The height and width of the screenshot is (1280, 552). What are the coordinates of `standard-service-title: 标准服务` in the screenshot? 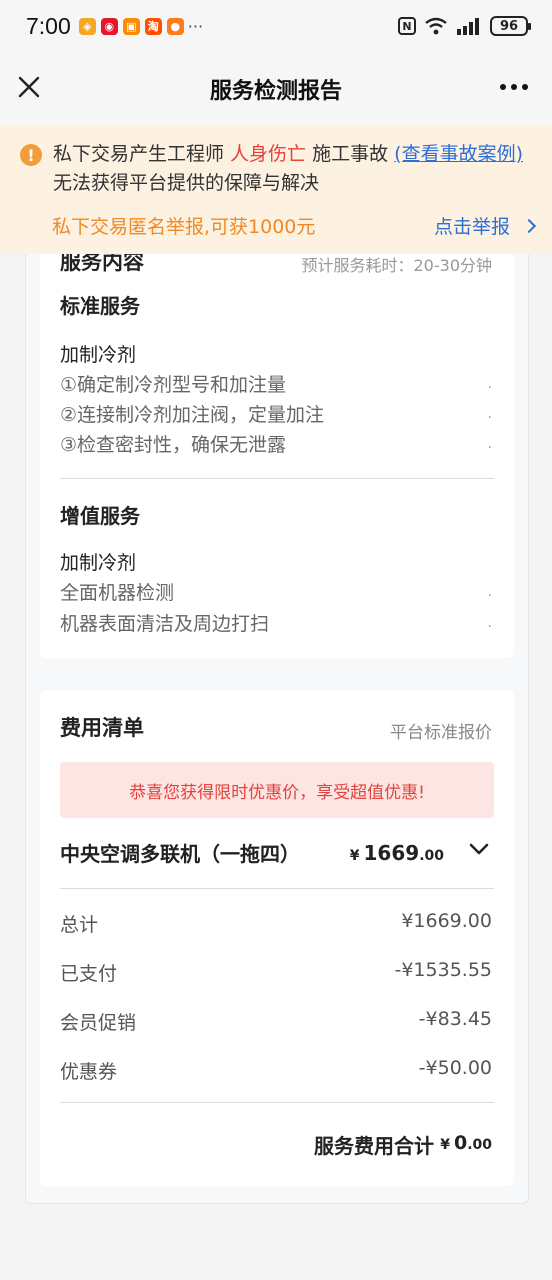 It's located at (100, 306).